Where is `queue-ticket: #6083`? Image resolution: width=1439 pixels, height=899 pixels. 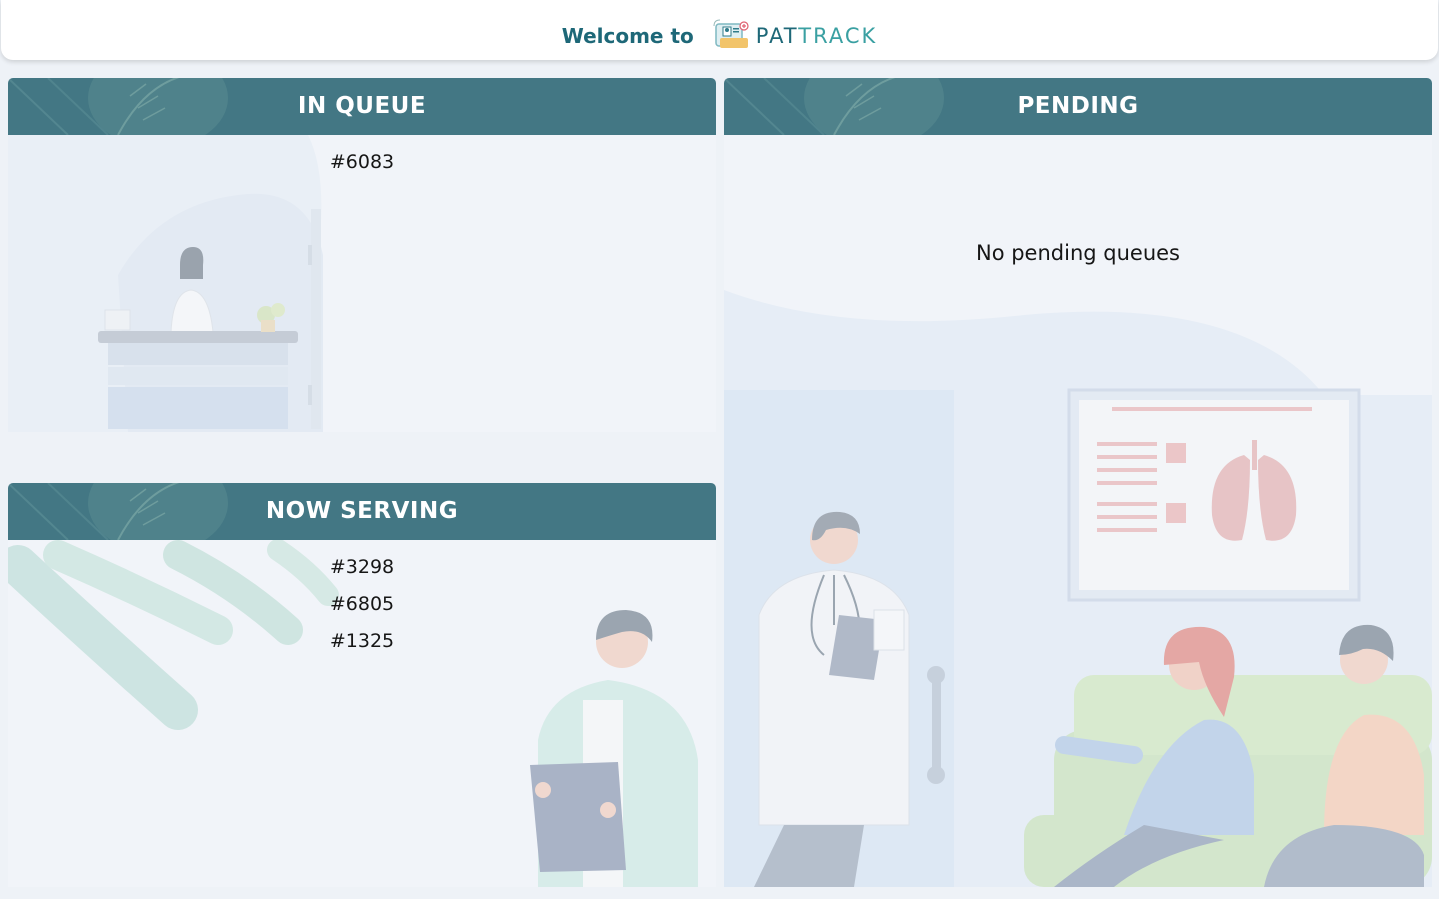 queue-ticket: #6083 is located at coordinates (362, 162).